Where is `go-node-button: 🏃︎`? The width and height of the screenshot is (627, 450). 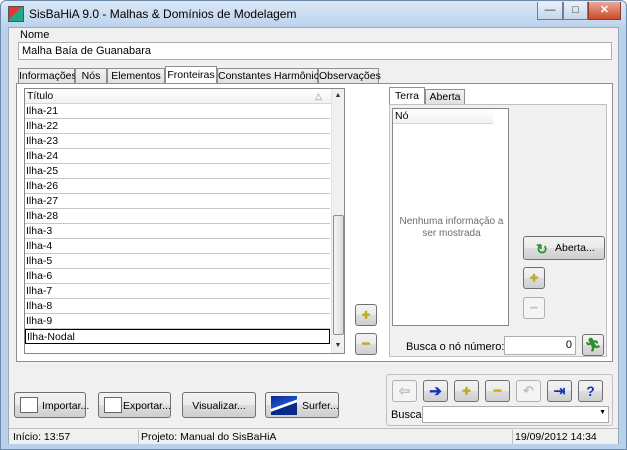 go-node-button: 🏃︎ is located at coordinates (593, 345).